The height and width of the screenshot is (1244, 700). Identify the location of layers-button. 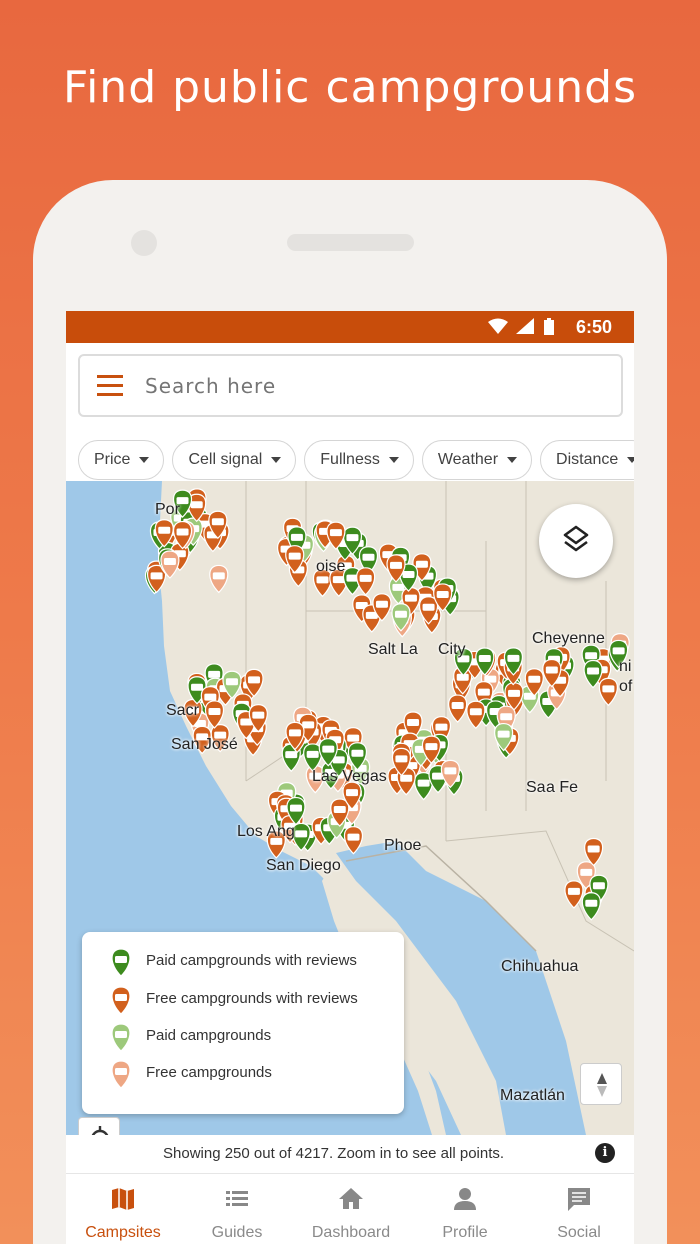
(576, 541).